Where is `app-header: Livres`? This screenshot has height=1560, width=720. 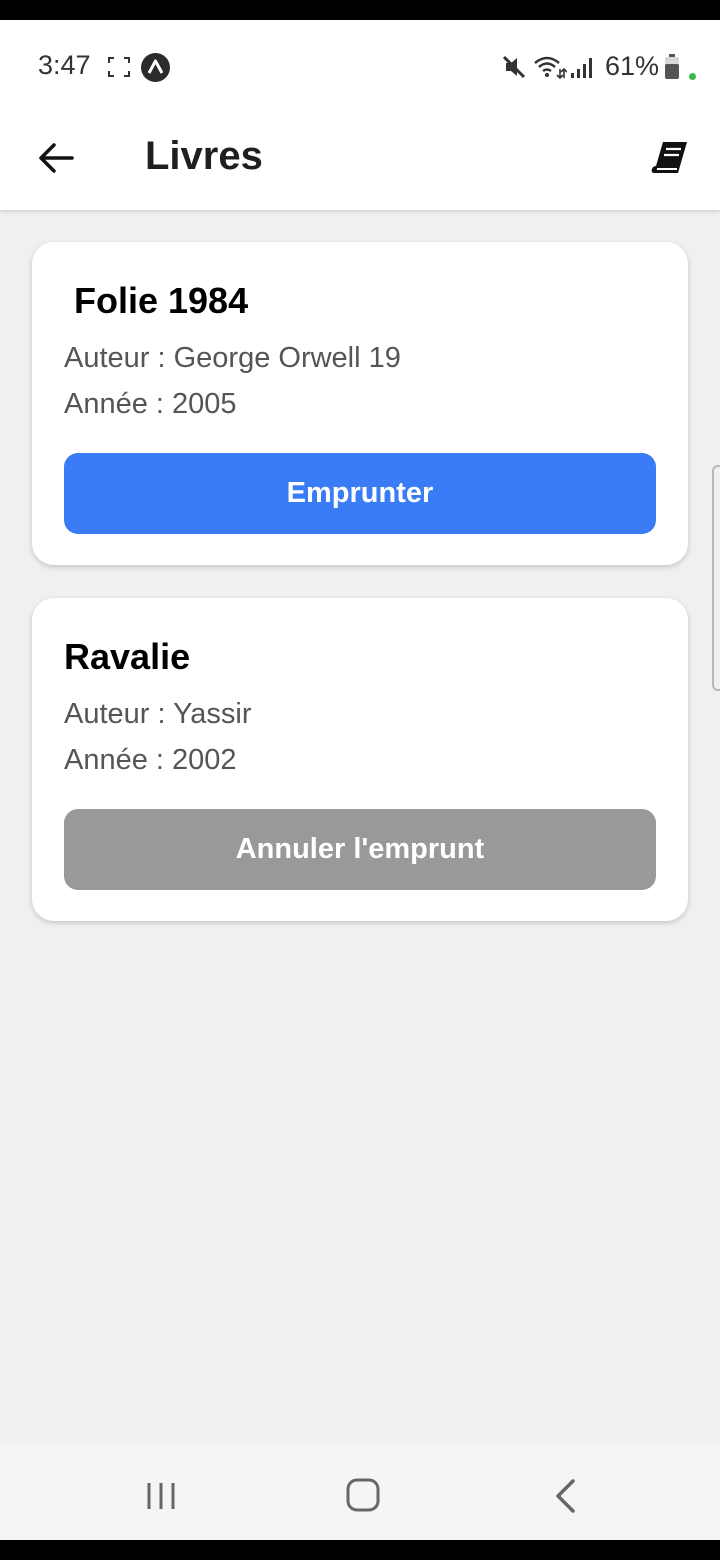 app-header: Livres is located at coordinates (360, 160).